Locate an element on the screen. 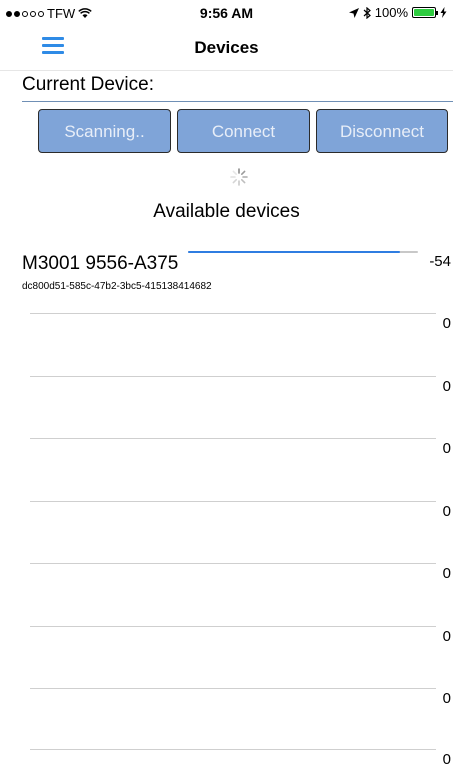 The height and width of the screenshot is (769, 453). loading-spinner-icon is located at coordinates (239, 177).